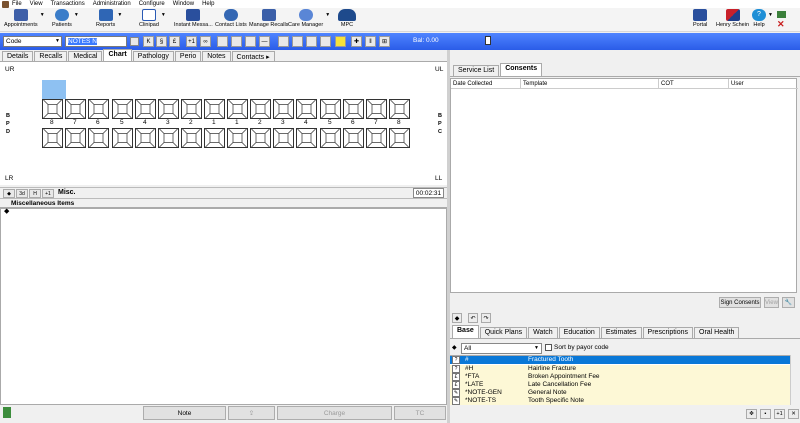 The width and height of the screenshot is (800, 423). Describe the element at coordinates (152, 4) in the screenshot. I see `menu-configure: Configure` at that location.